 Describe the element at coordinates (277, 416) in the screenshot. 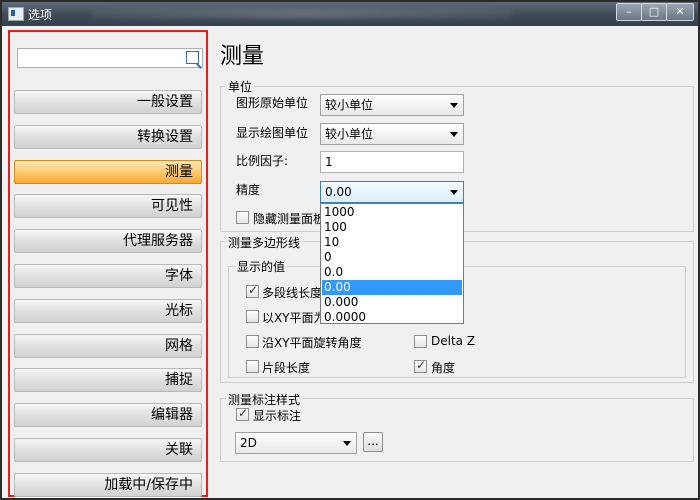

I see `show-annotation-label: 显示标注` at that location.